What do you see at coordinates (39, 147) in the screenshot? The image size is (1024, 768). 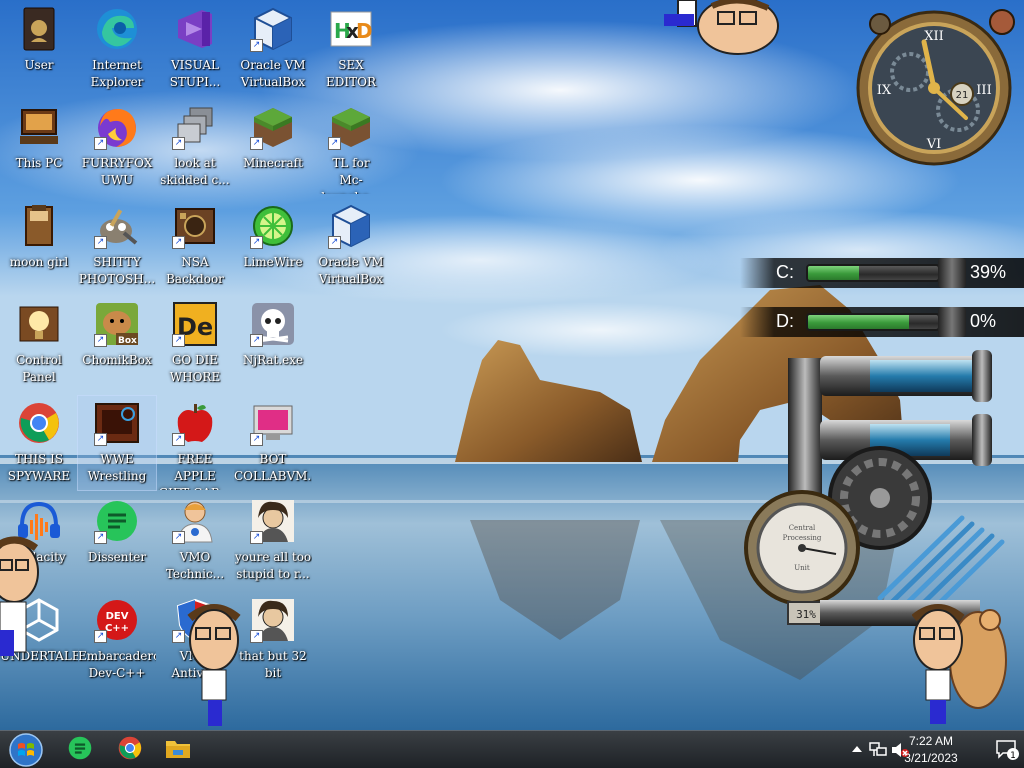 I see `desktop-icon: This PC` at bounding box center [39, 147].